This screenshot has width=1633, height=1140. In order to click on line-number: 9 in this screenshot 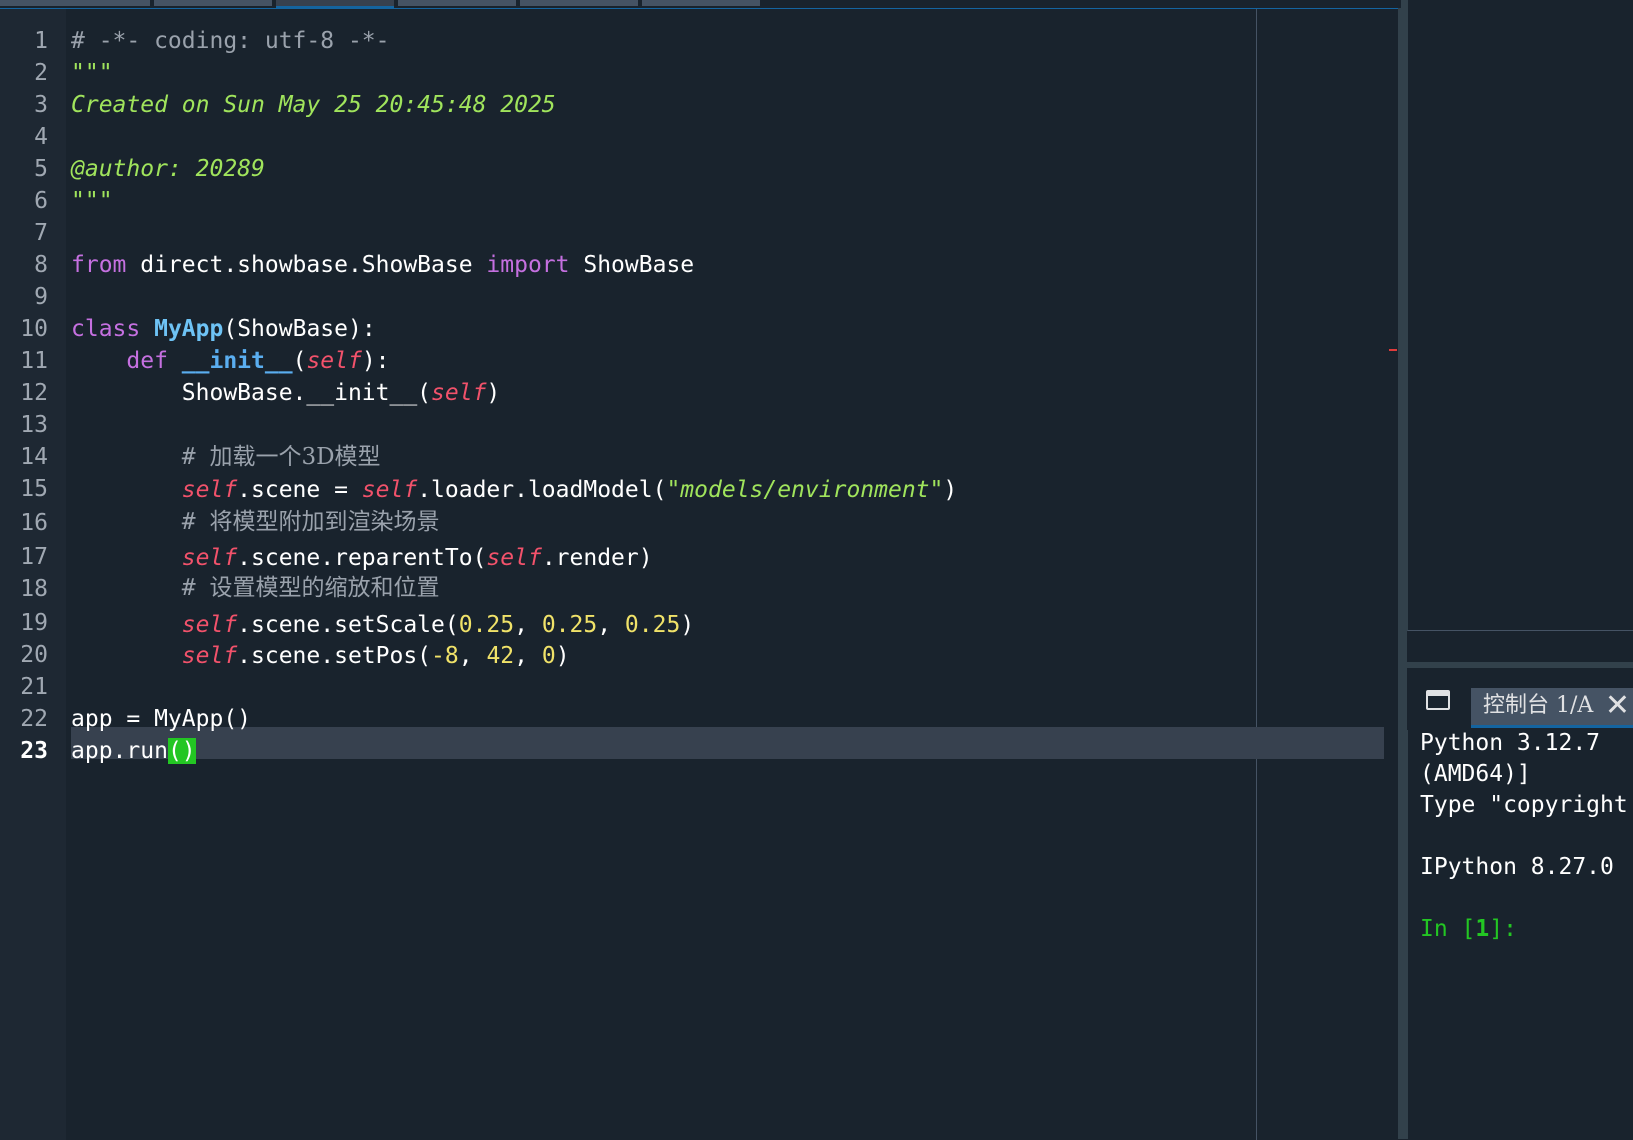, I will do `click(41, 297)`.